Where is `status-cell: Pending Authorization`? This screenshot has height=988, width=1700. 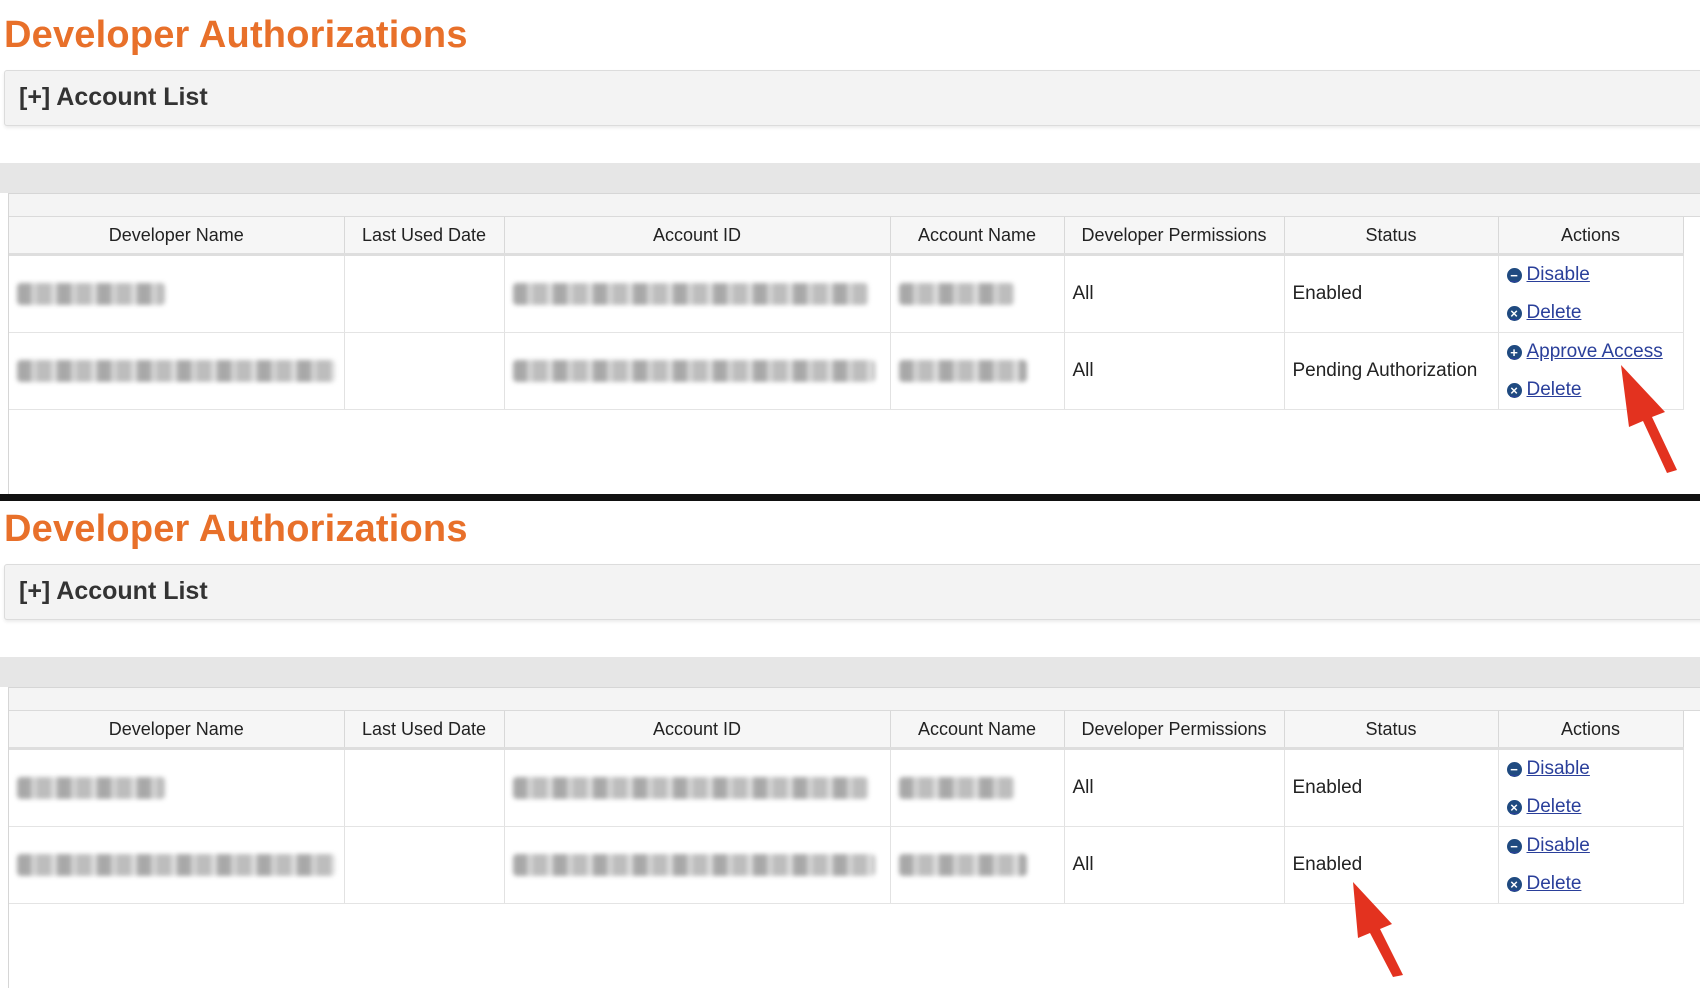
status-cell: Pending Authorization is located at coordinates (1391, 371).